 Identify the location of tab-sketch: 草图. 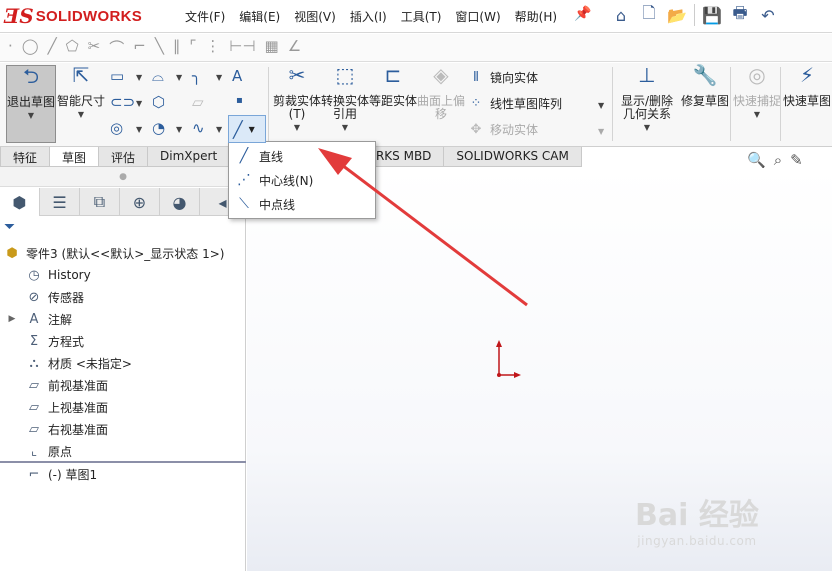
(74, 157).